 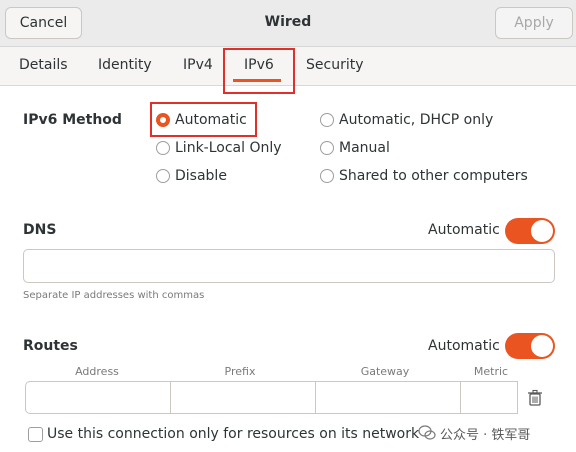 What do you see at coordinates (240, 371) in the screenshot?
I see `column-header-prefix: Prefix` at bounding box center [240, 371].